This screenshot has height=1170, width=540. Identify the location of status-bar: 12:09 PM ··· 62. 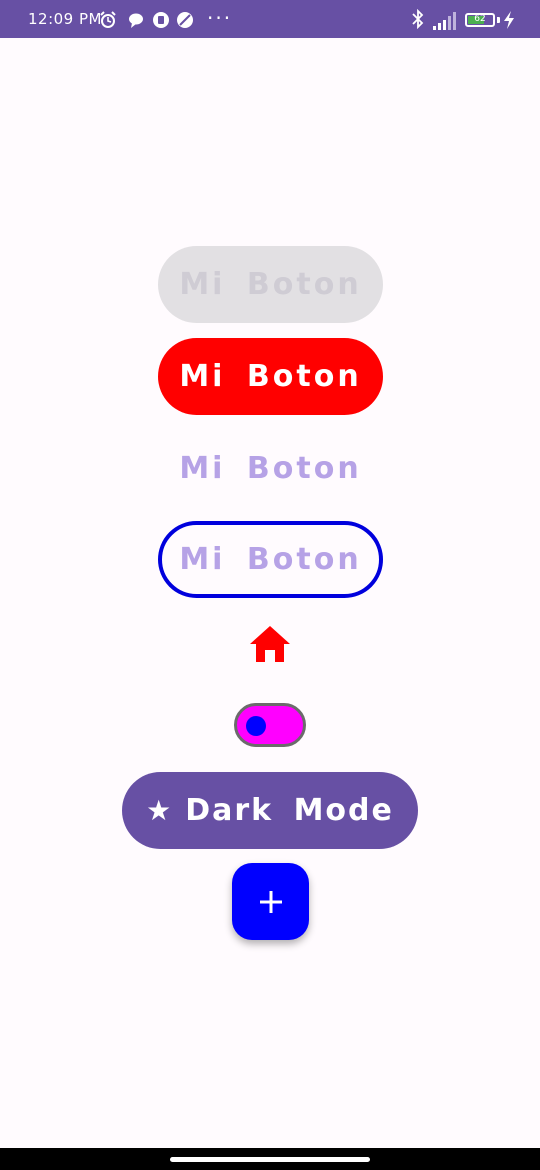
(270, 19).